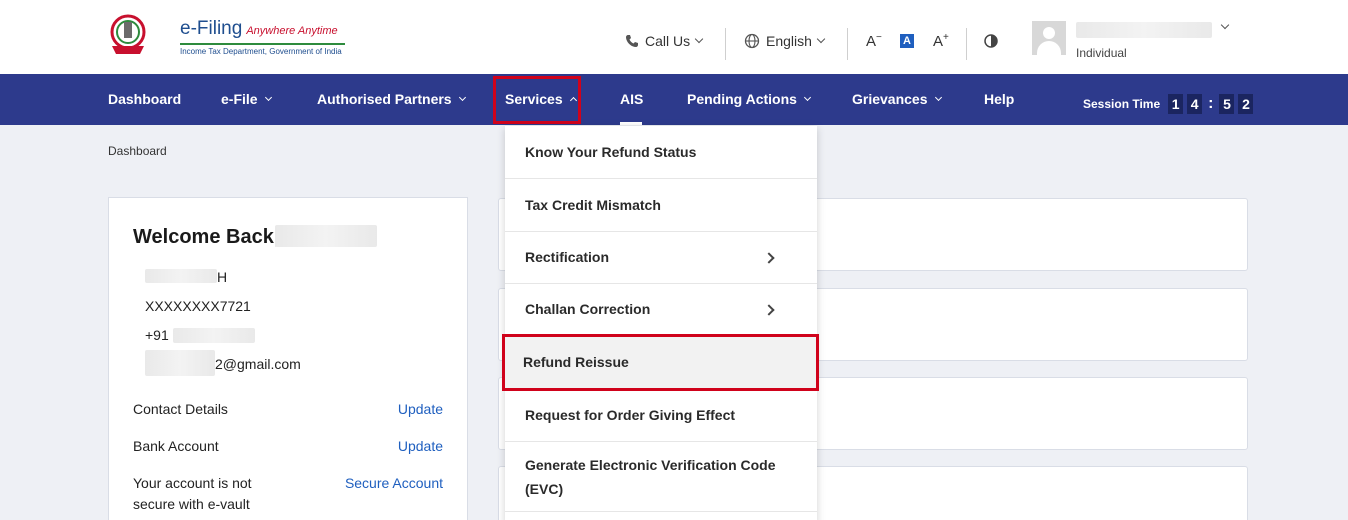 This screenshot has width=1348, height=520. Describe the element at coordinates (292, 31) in the screenshot. I see `brand-tagline: Anywhere Anytime` at that location.